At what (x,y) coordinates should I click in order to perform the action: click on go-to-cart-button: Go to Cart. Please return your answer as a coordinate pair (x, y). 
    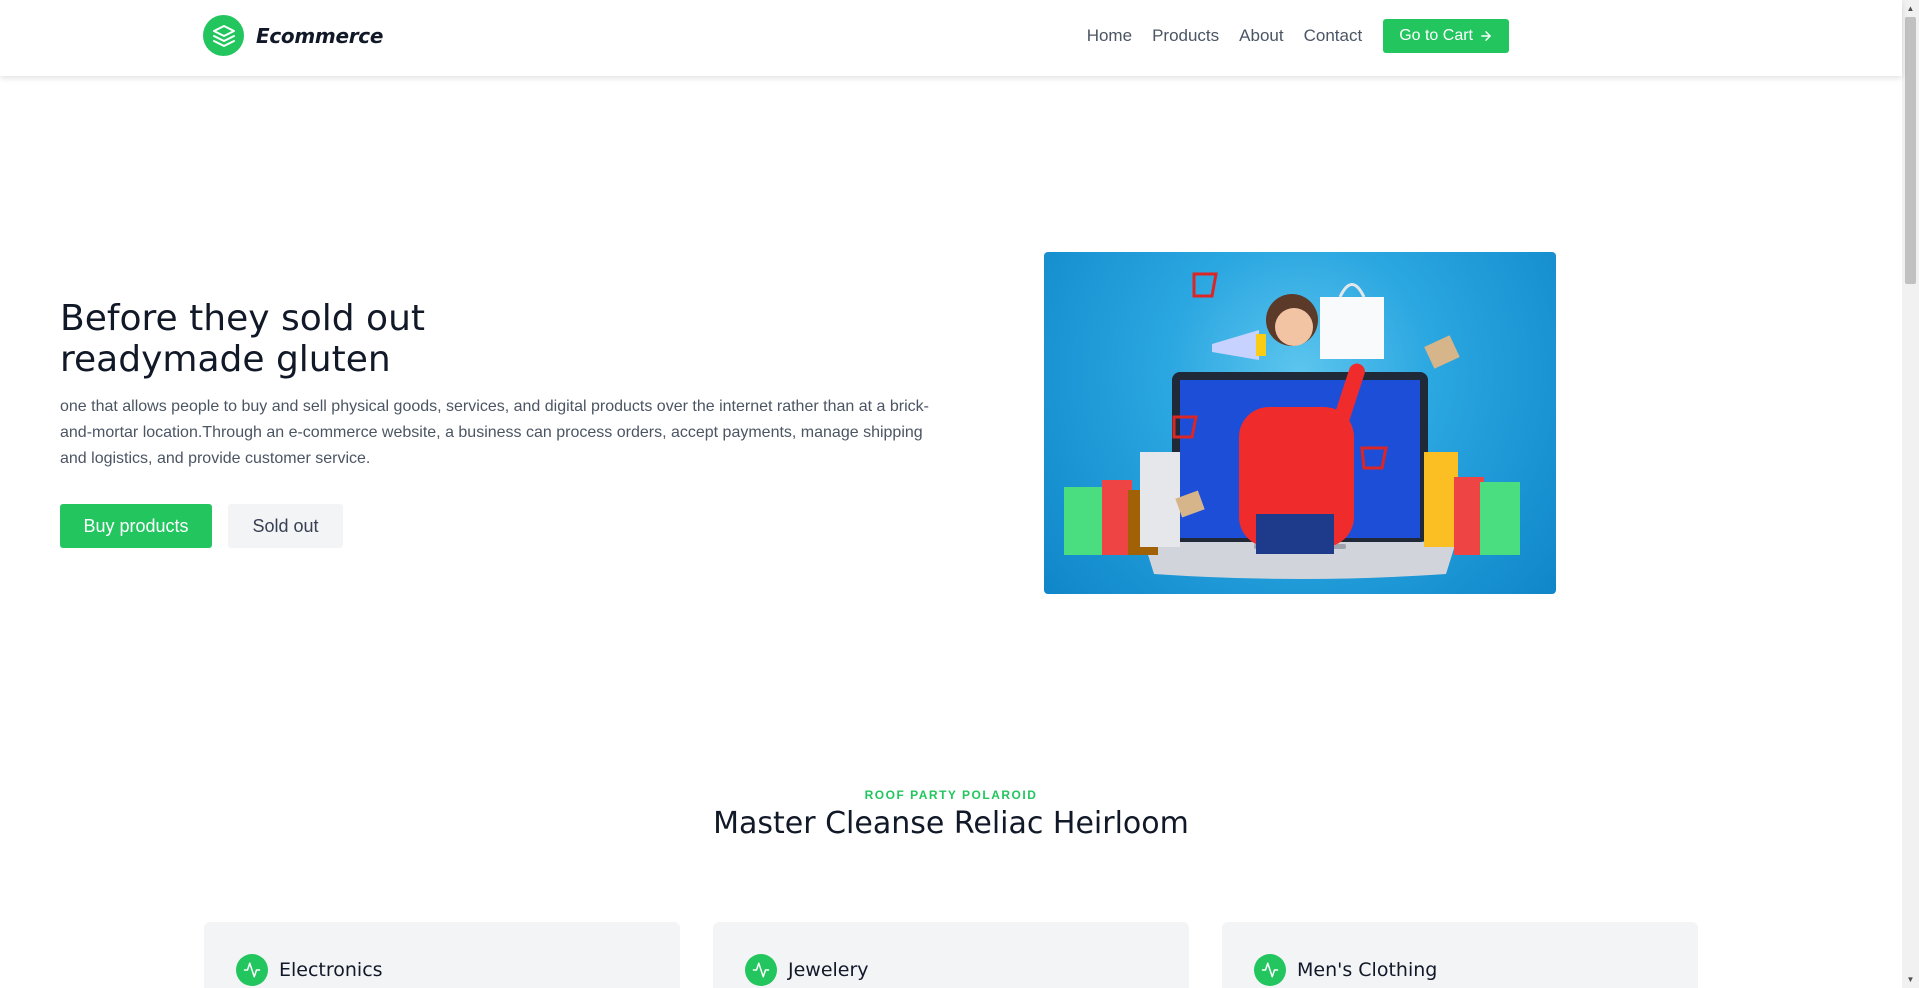
    Looking at the image, I should click on (1446, 36).